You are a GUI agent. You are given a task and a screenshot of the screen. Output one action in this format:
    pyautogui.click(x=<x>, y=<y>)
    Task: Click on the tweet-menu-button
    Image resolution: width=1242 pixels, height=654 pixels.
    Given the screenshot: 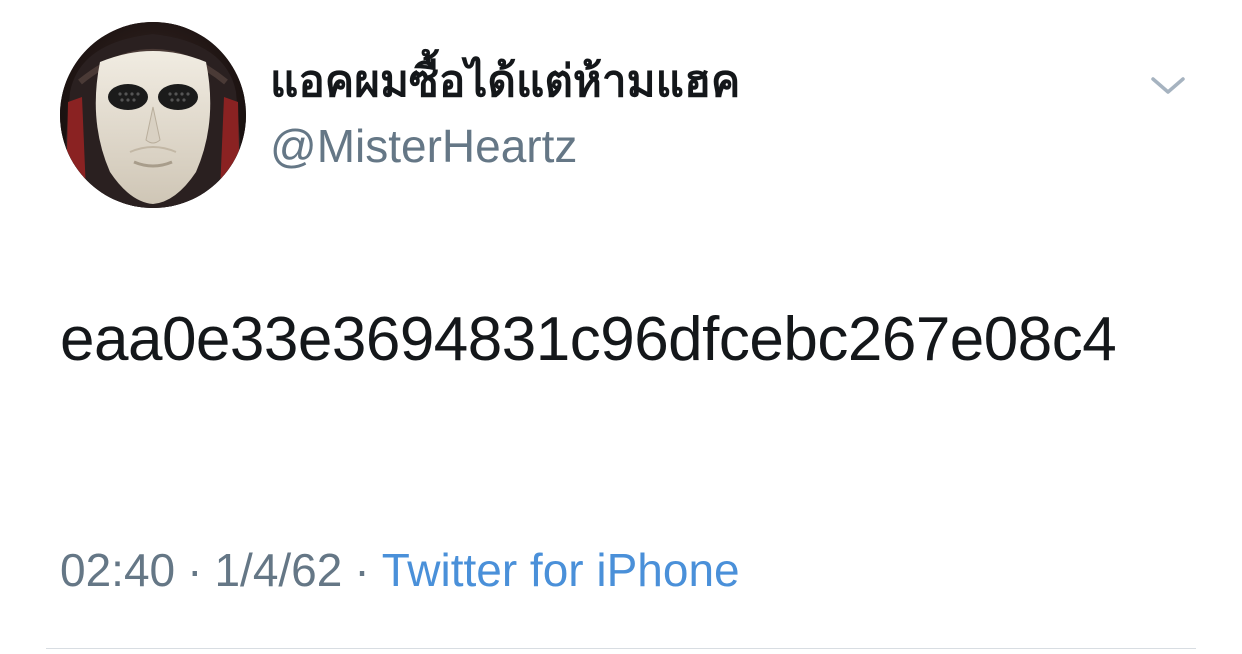 What is the action you would take?
    pyautogui.click(x=1168, y=86)
    